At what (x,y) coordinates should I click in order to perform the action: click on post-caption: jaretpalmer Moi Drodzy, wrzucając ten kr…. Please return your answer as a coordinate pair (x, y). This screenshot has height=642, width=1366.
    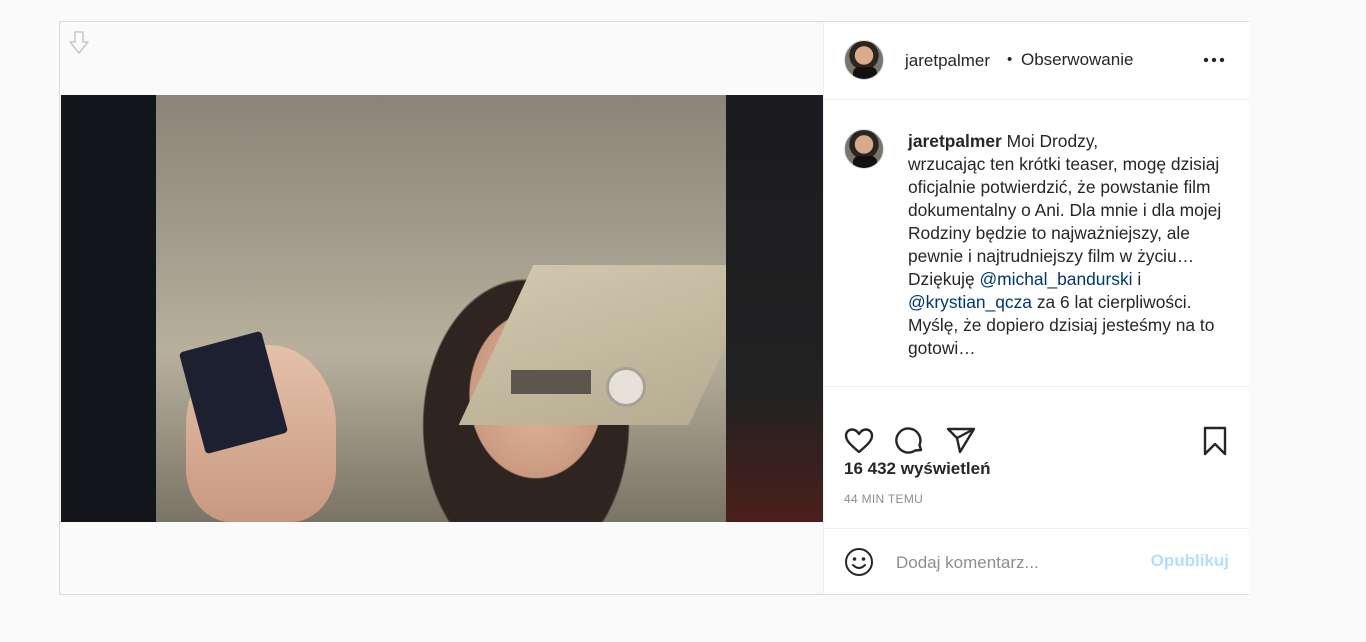
    Looking at the image, I should click on (1036, 243).